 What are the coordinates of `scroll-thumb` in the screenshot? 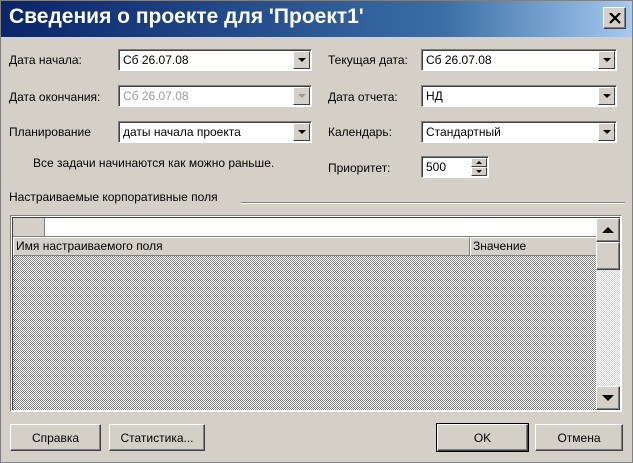 It's located at (608, 256).